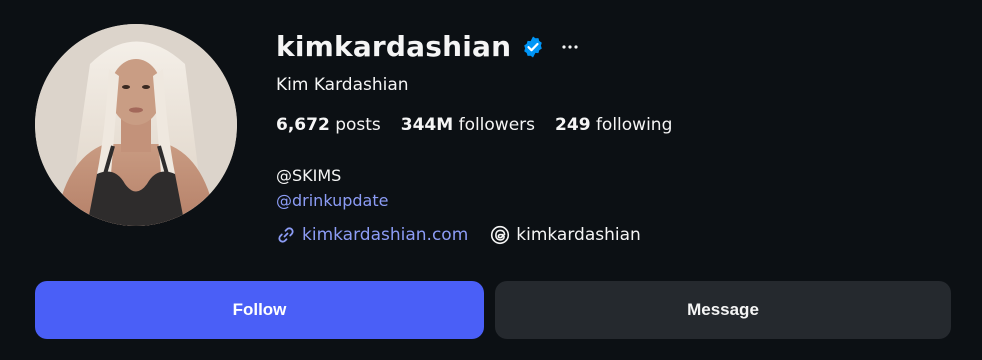  What do you see at coordinates (332, 200) in the screenshot?
I see `bio-mention-link: @drinkupdate` at bounding box center [332, 200].